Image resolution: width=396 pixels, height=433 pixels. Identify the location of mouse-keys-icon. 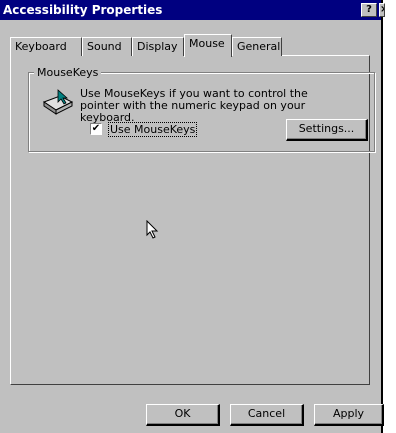
(58, 102).